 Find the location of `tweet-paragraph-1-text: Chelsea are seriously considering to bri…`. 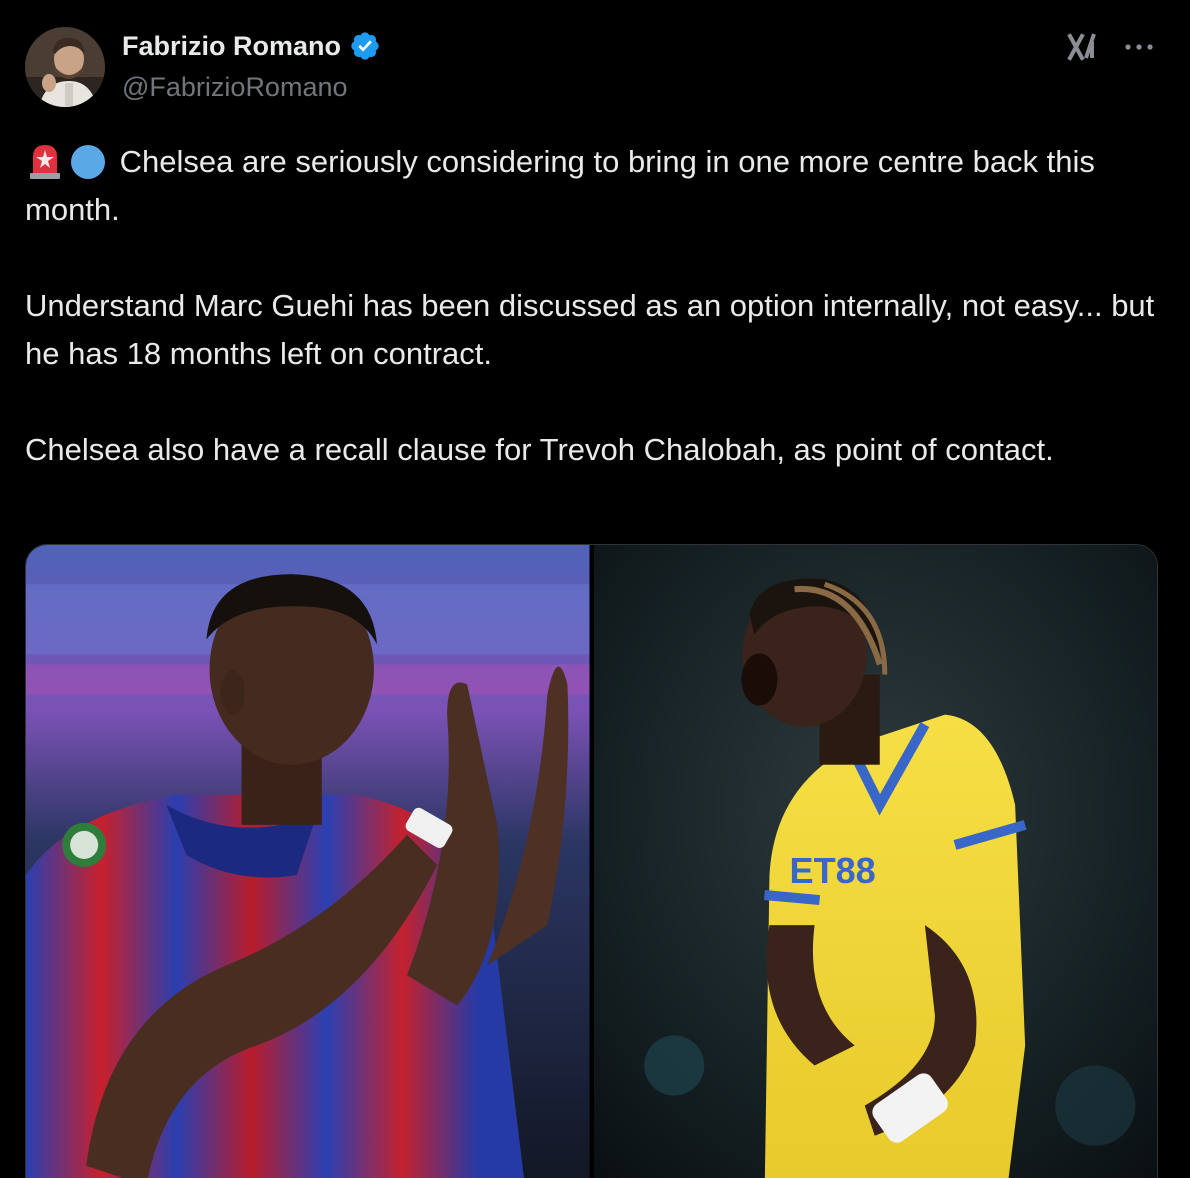

tweet-paragraph-1-text: Chelsea are seriously considering to bri… is located at coordinates (560, 185).